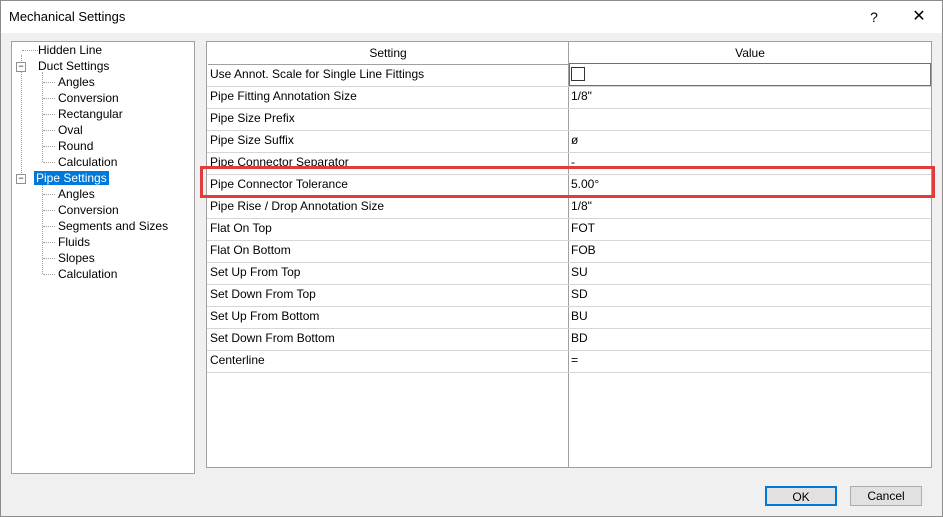 This screenshot has width=943, height=517. Describe the element at coordinates (265, 316) in the screenshot. I see `setting-name: Set Up From Bottom` at that location.